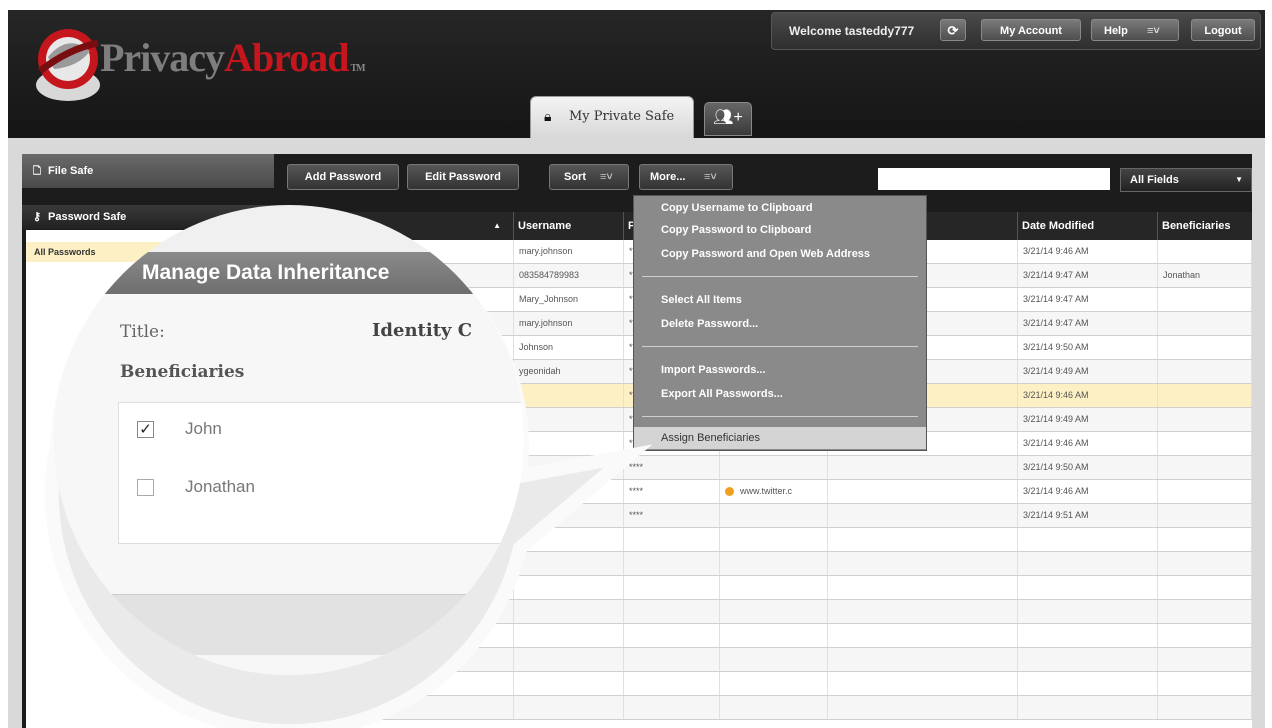 The width and height of the screenshot is (1272, 728). What do you see at coordinates (569, 299) in the screenshot?
I see `table-cell-username: Mary_Johnson` at bounding box center [569, 299].